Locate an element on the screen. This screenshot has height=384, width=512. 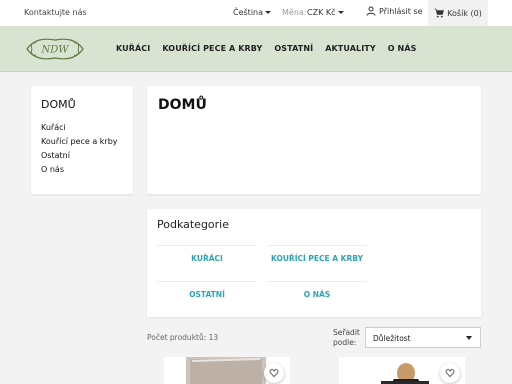
sidebar-item-ostatni: Ostatní is located at coordinates (79, 156).